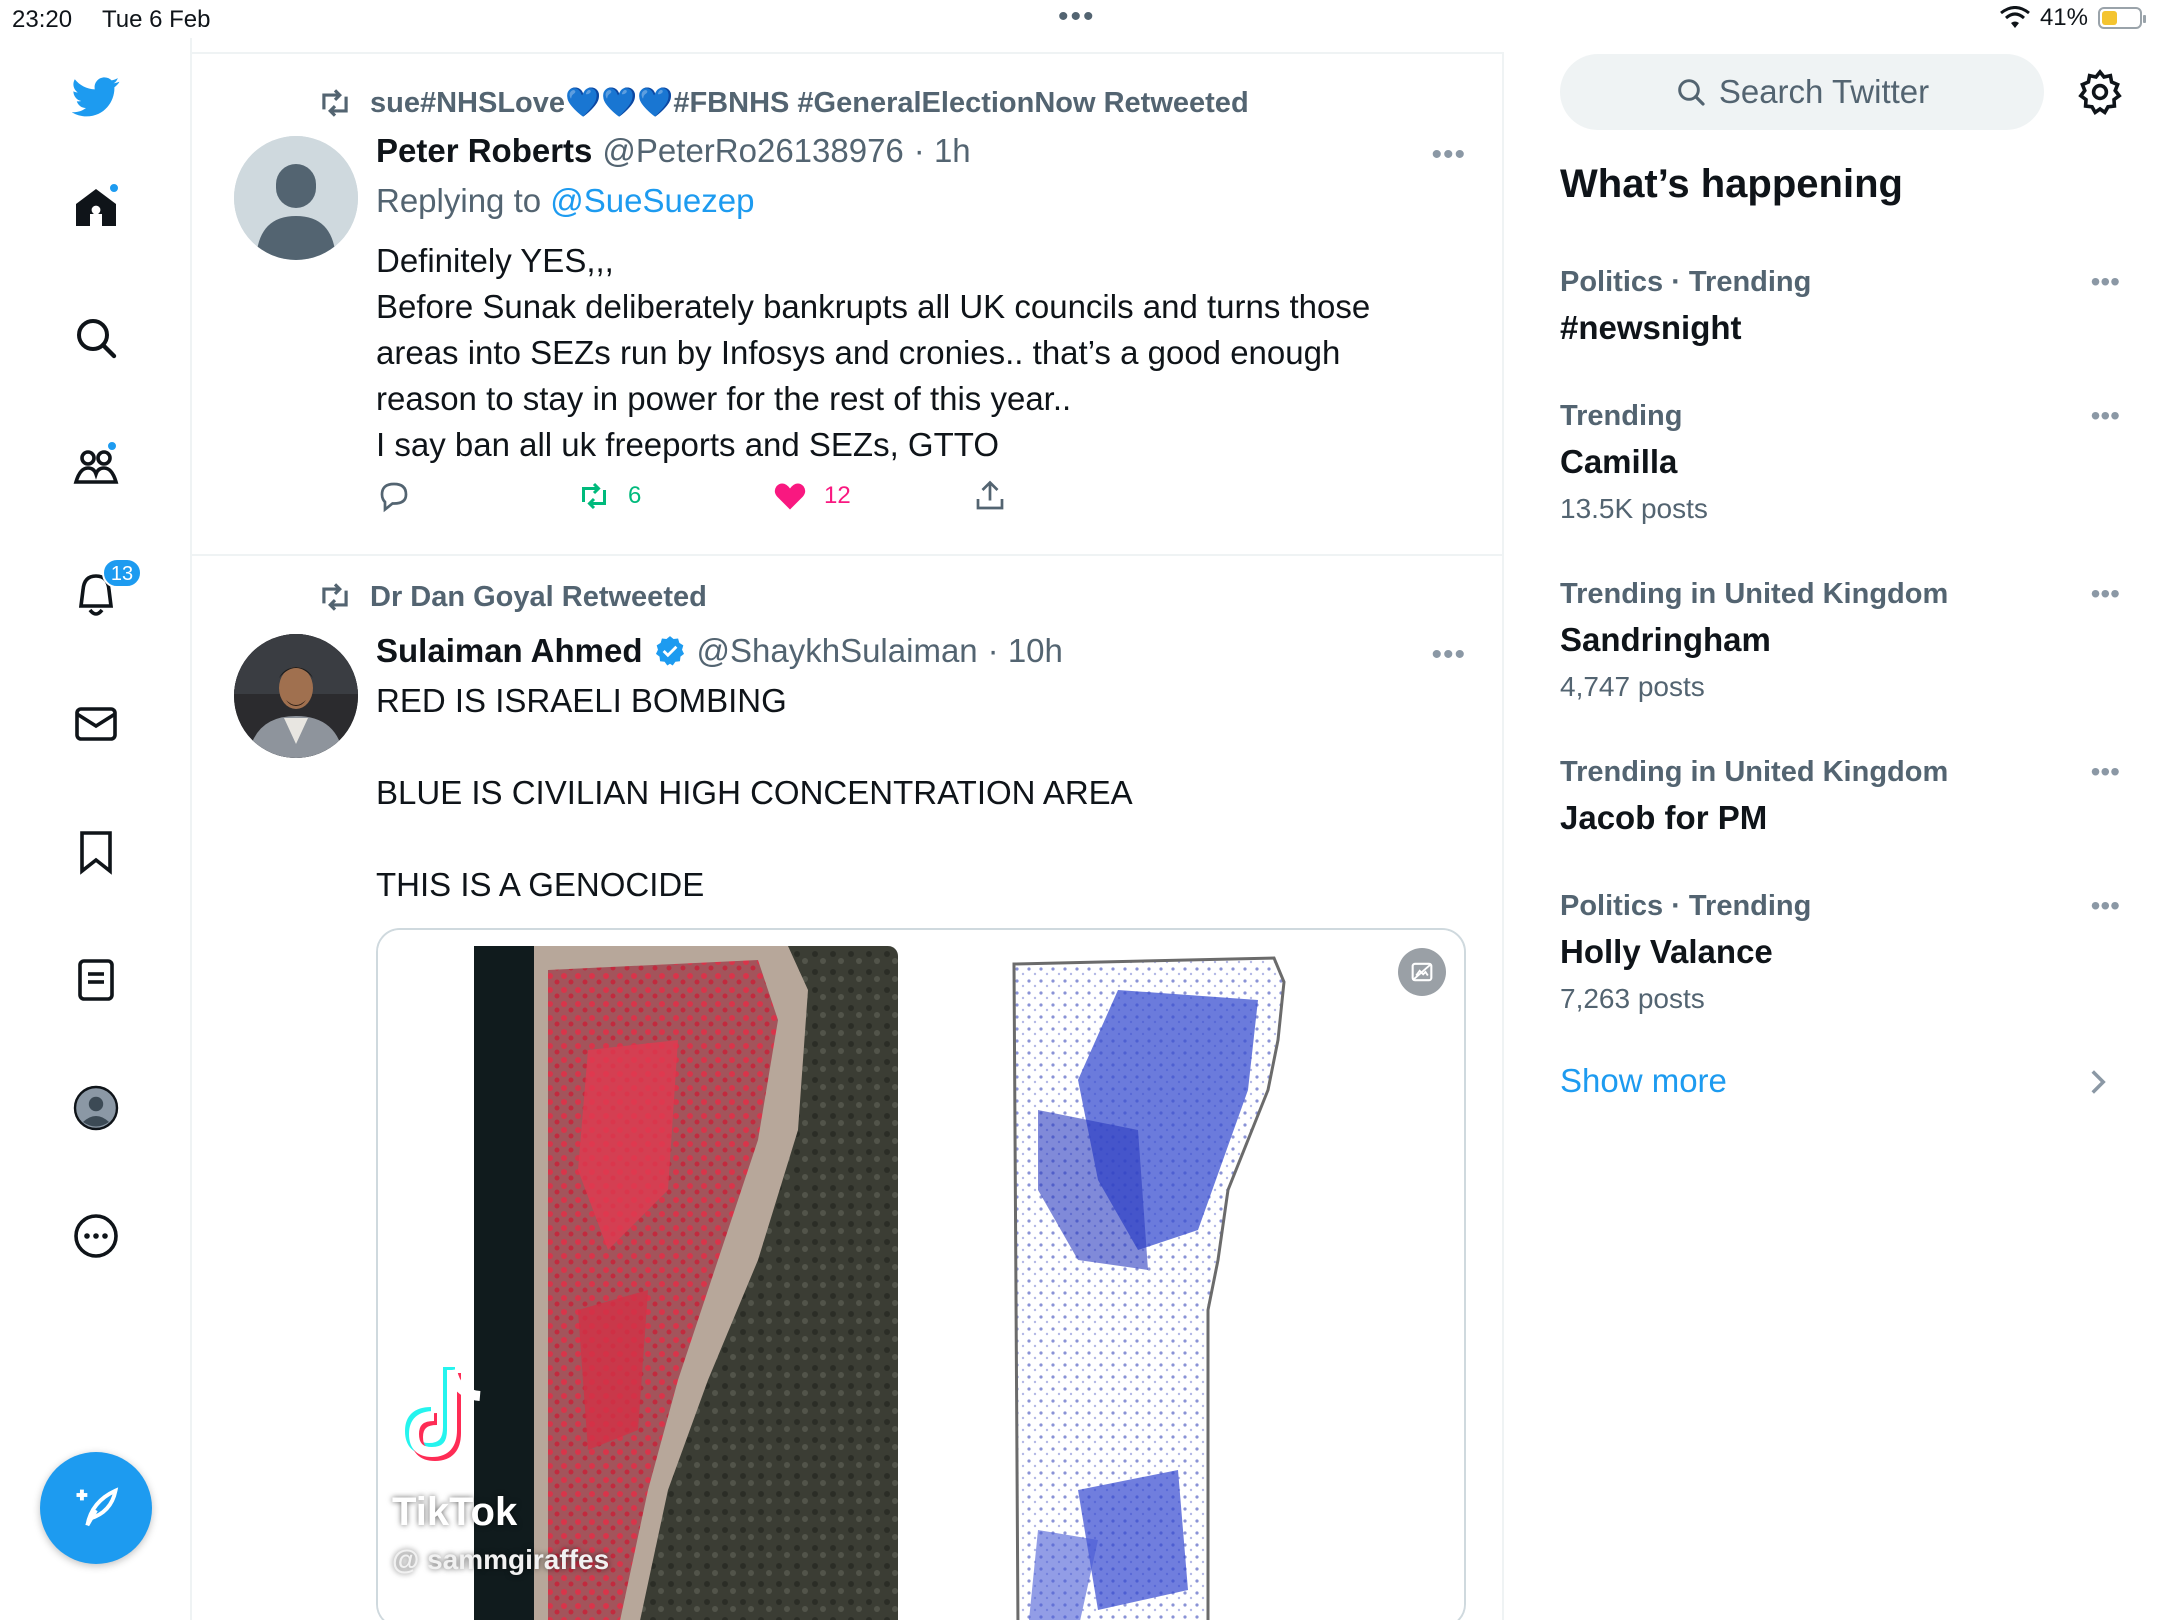 This screenshot has height=1622, width=2160. I want to click on notifications-nav-button: 13, so click(103, 593).